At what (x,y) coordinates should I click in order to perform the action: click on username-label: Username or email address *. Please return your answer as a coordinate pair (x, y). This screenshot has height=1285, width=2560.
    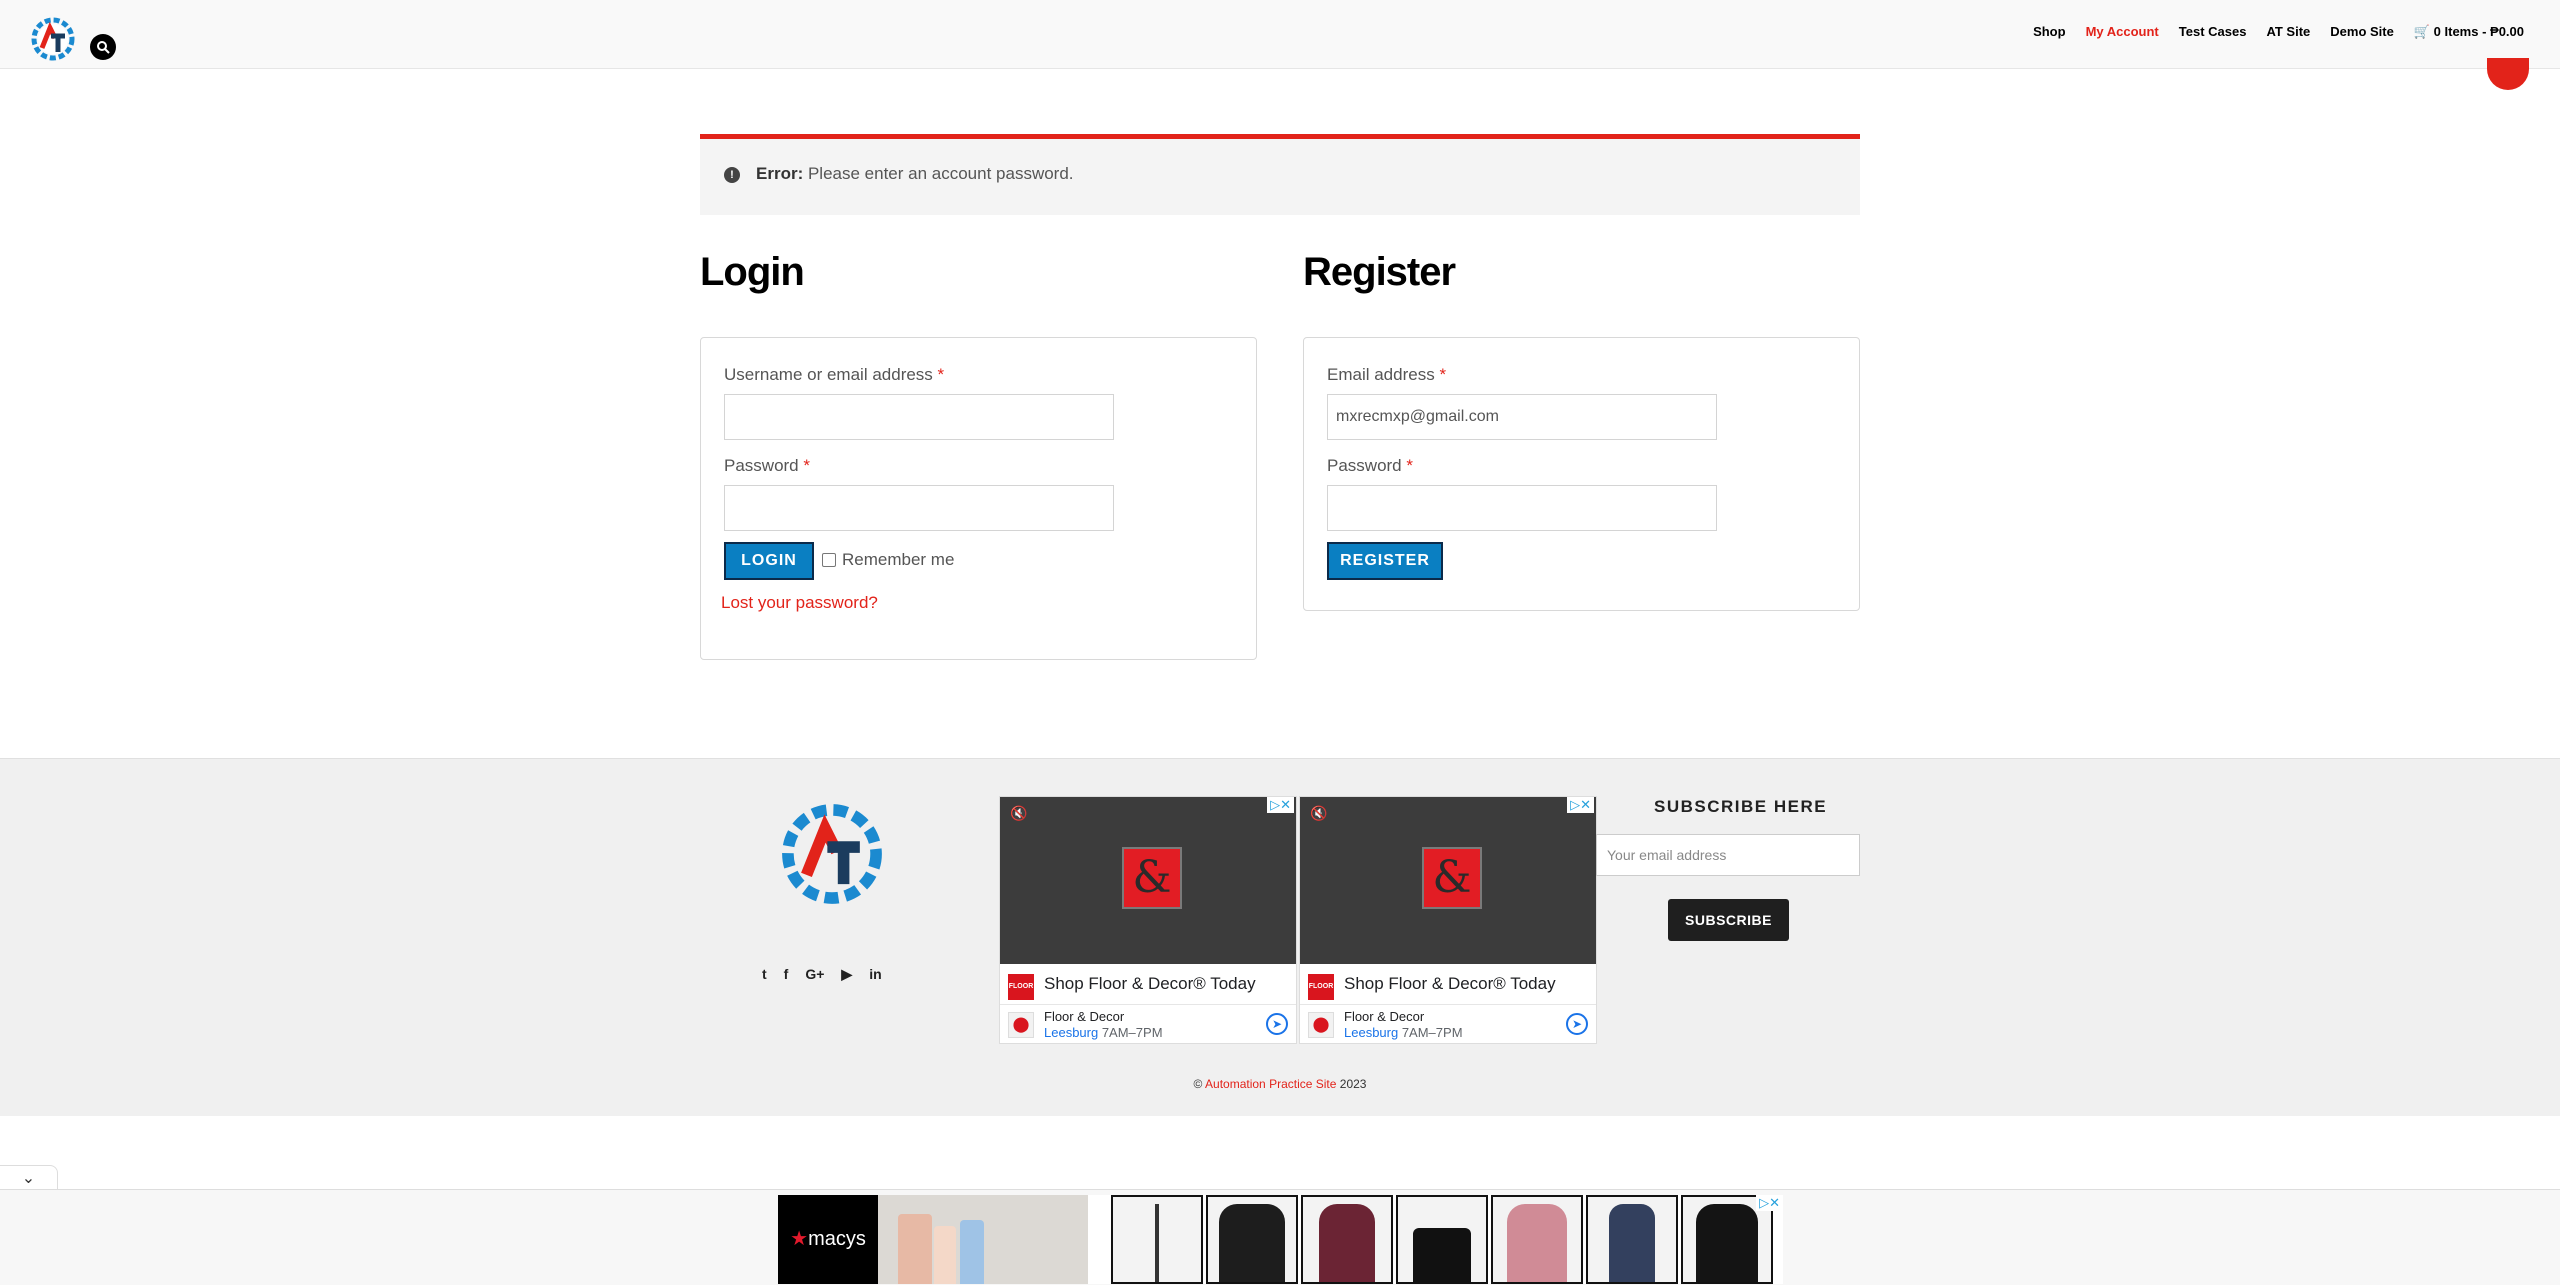
    Looking at the image, I should click on (834, 375).